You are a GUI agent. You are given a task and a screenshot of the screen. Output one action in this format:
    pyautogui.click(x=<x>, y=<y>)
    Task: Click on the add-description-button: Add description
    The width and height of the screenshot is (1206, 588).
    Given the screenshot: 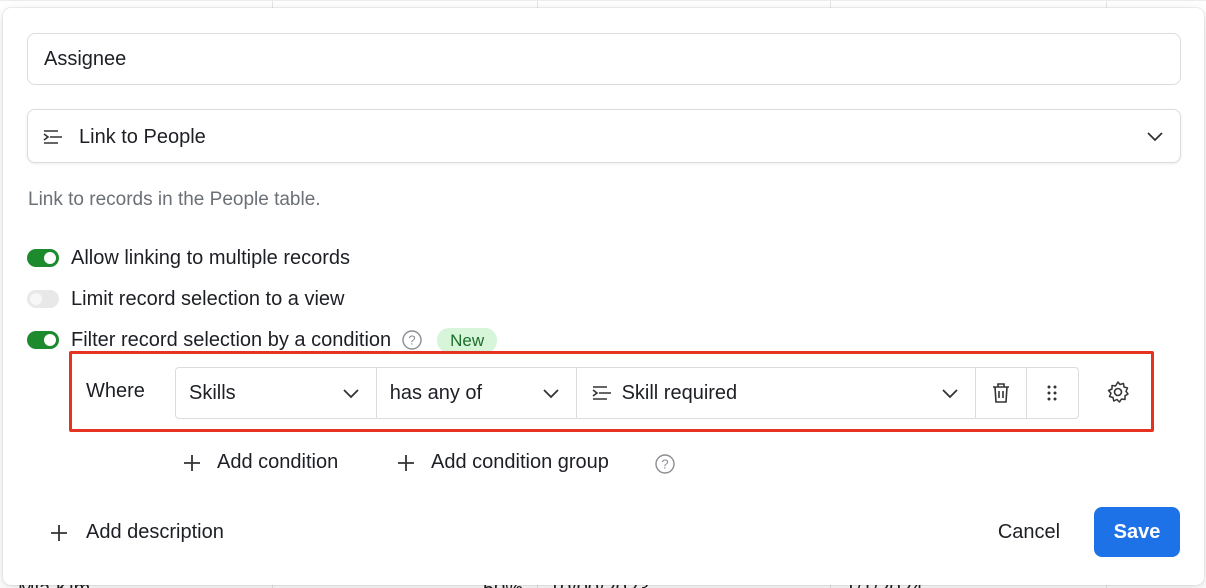 What is the action you would take?
    pyautogui.click(x=137, y=532)
    